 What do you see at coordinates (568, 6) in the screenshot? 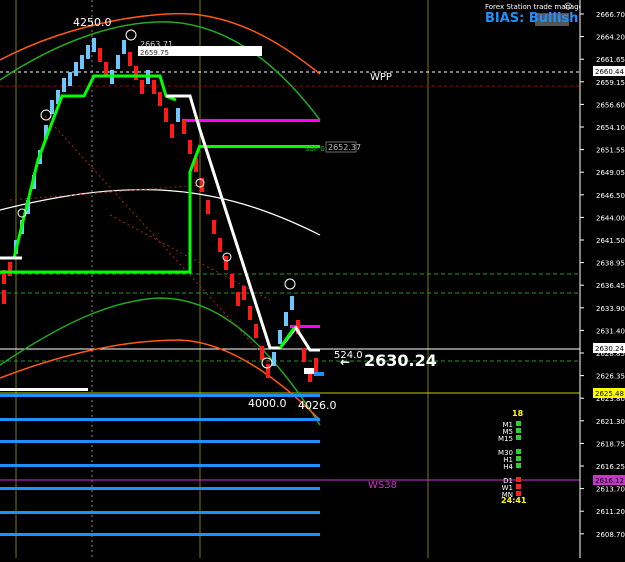
I see `smiley-icon: ☺` at bounding box center [568, 6].